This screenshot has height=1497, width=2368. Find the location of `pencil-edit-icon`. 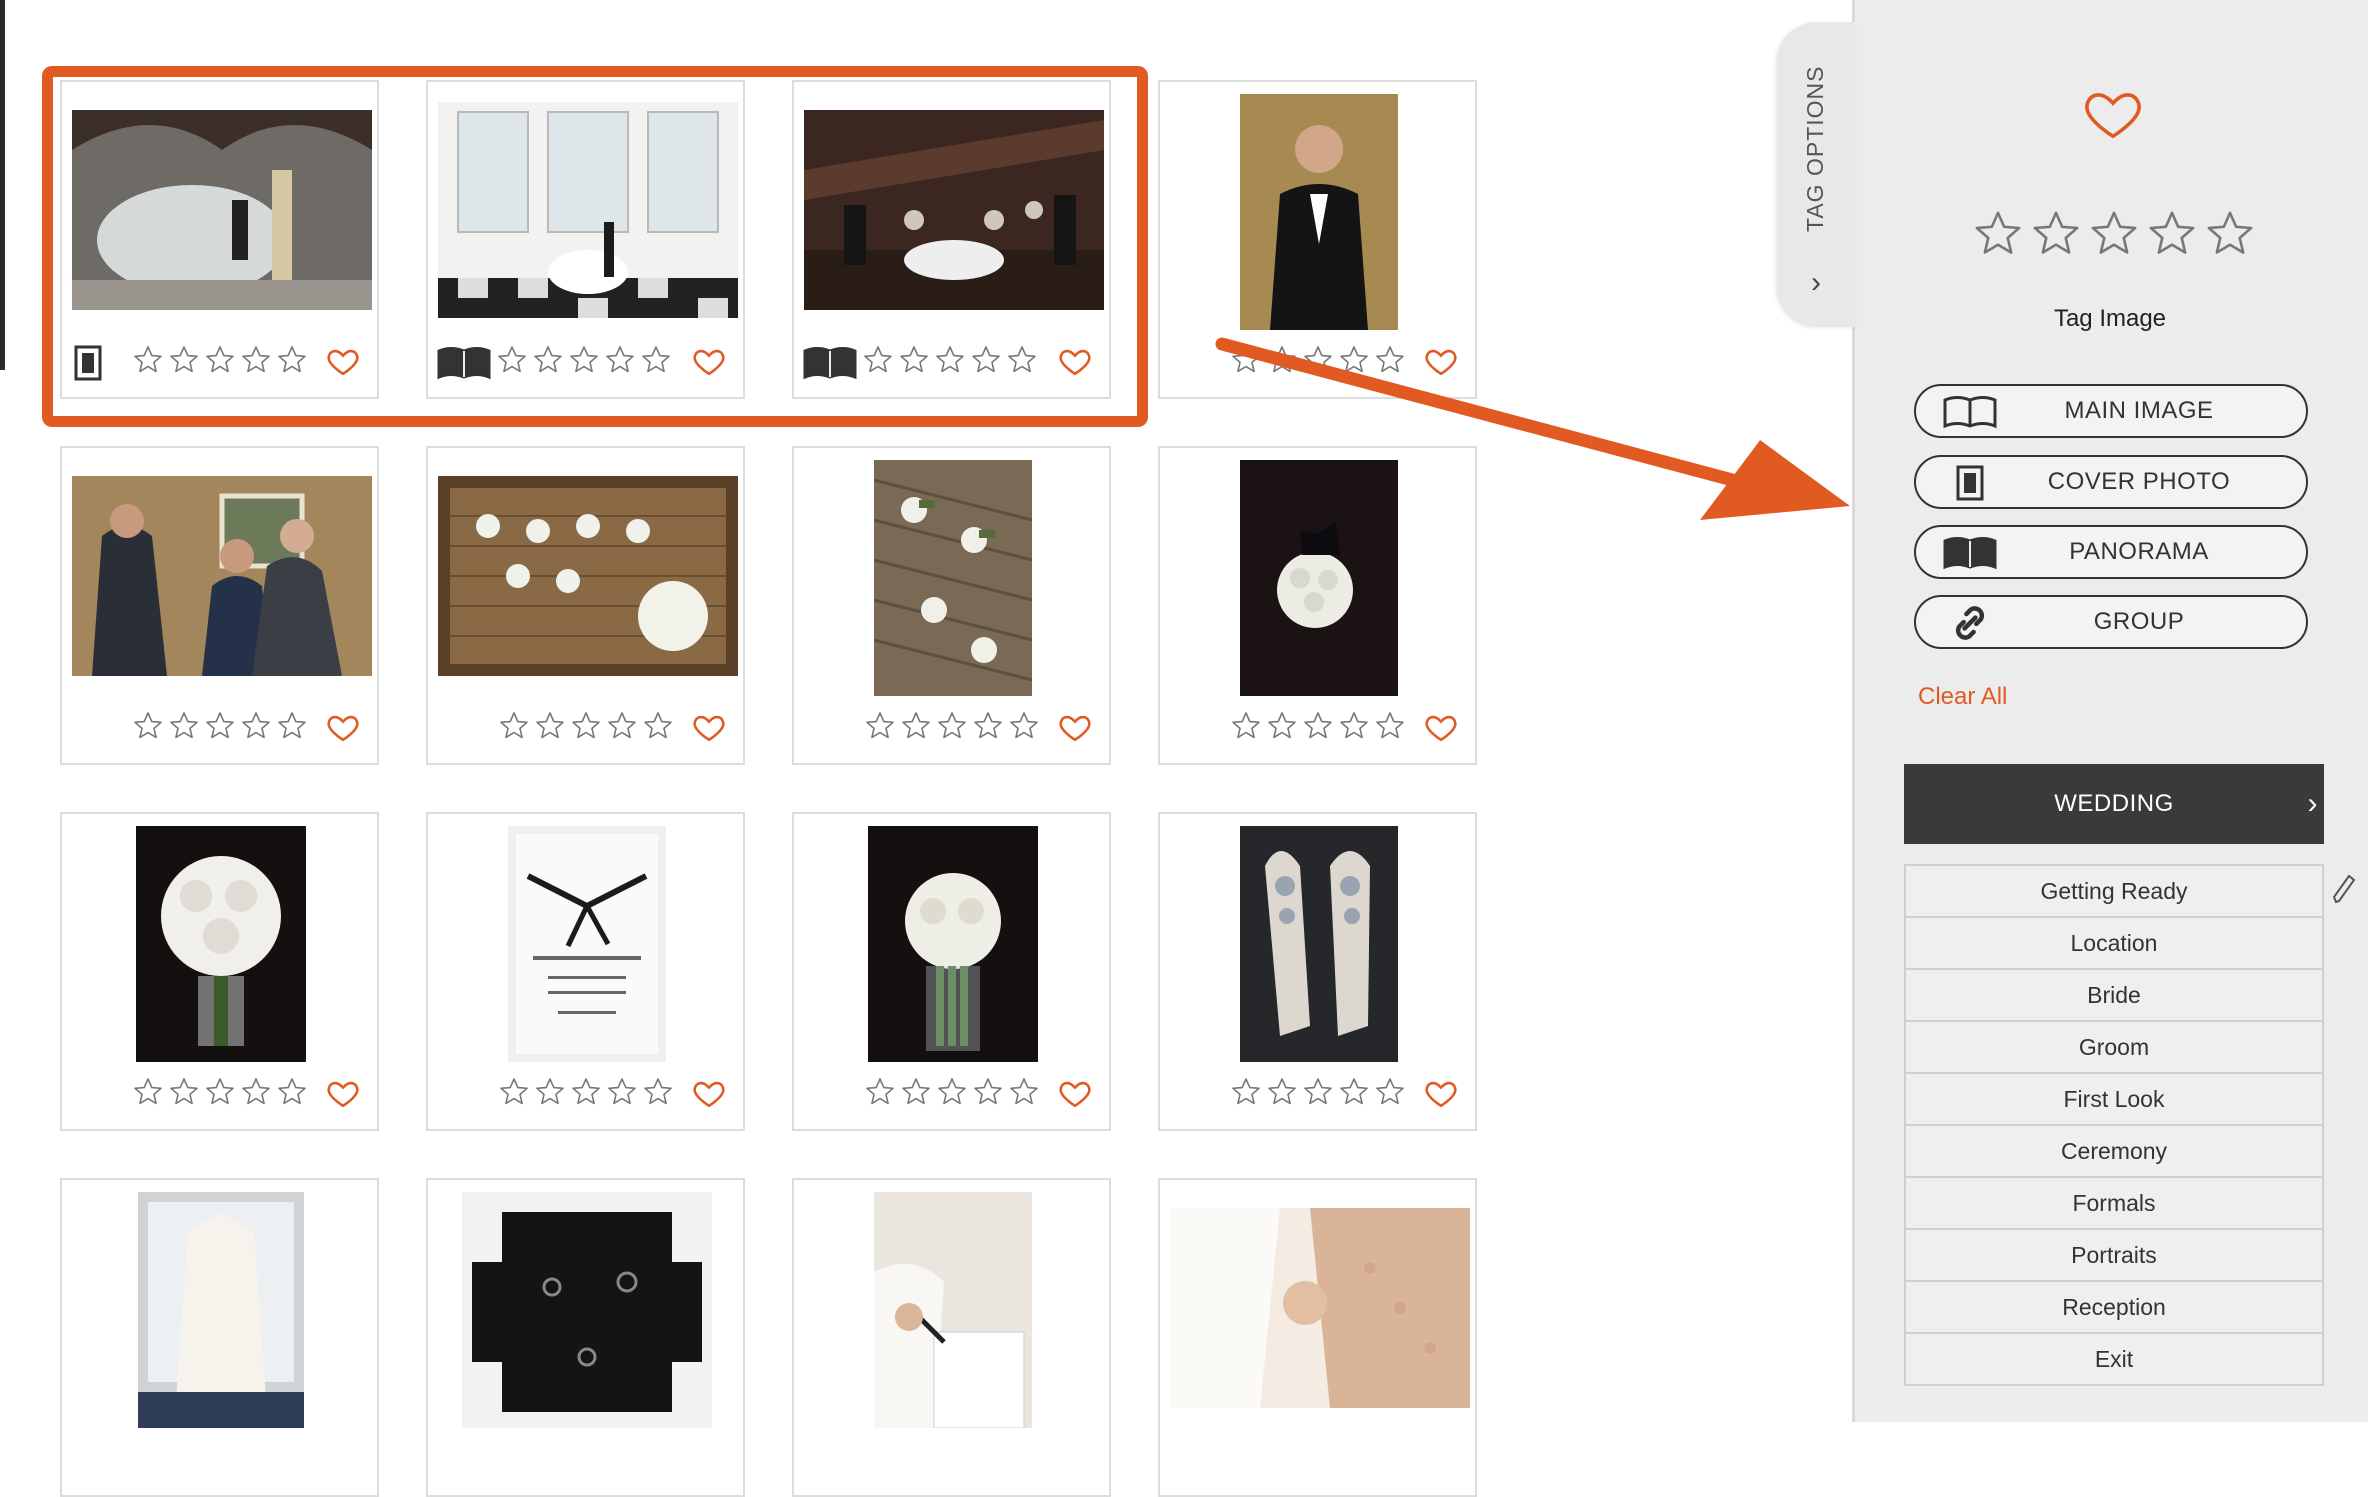

pencil-edit-icon is located at coordinates (2344, 889).